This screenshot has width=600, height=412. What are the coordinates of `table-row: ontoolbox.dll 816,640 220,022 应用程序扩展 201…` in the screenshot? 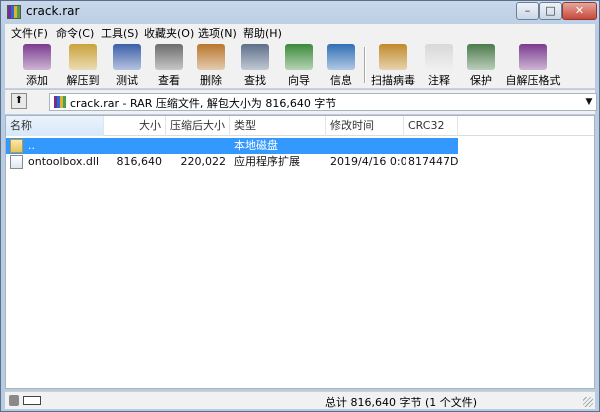 It's located at (232, 162).